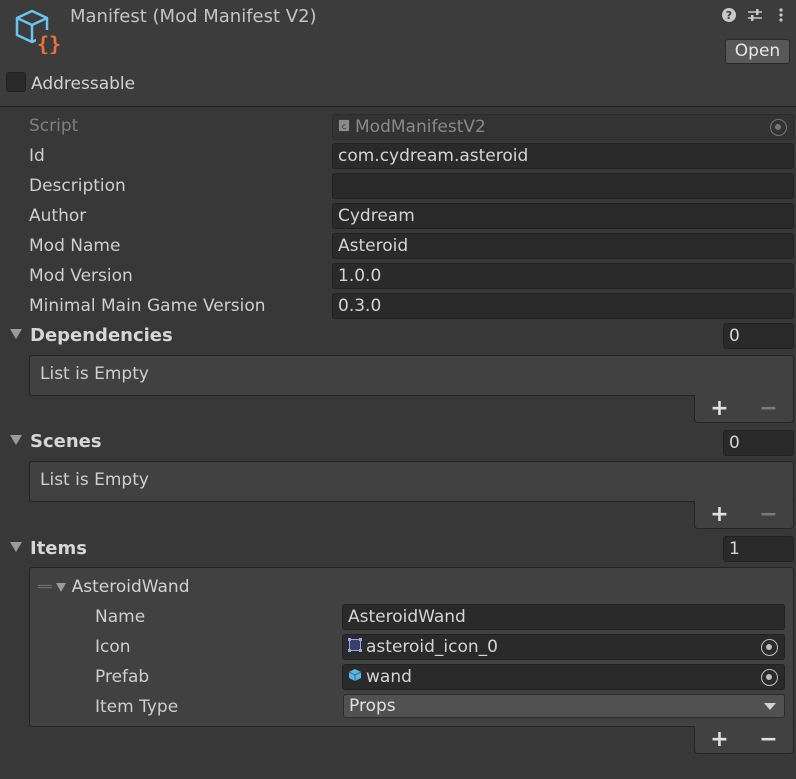 The height and width of the screenshot is (779, 796). What do you see at coordinates (563, 127) in the screenshot?
I see `script-field: c ModManifestV2` at bounding box center [563, 127].